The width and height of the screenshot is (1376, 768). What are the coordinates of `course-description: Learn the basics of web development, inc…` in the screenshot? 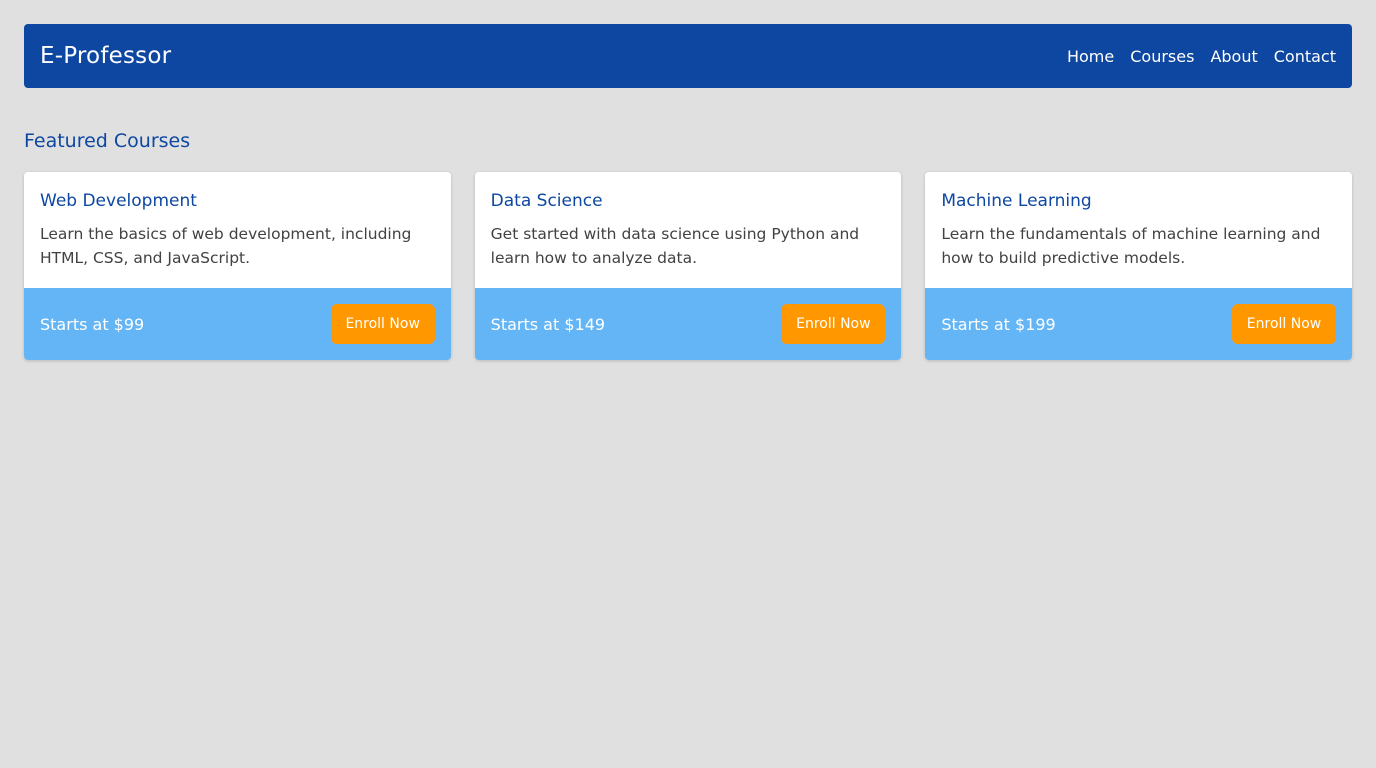 It's located at (226, 246).